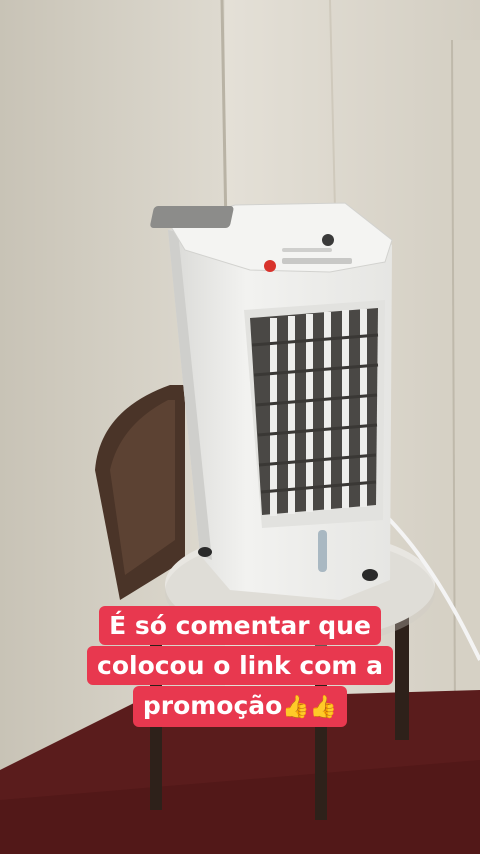 This screenshot has width=480, height=854. Describe the element at coordinates (192, 217) in the screenshot. I see `brand-label` at that location.